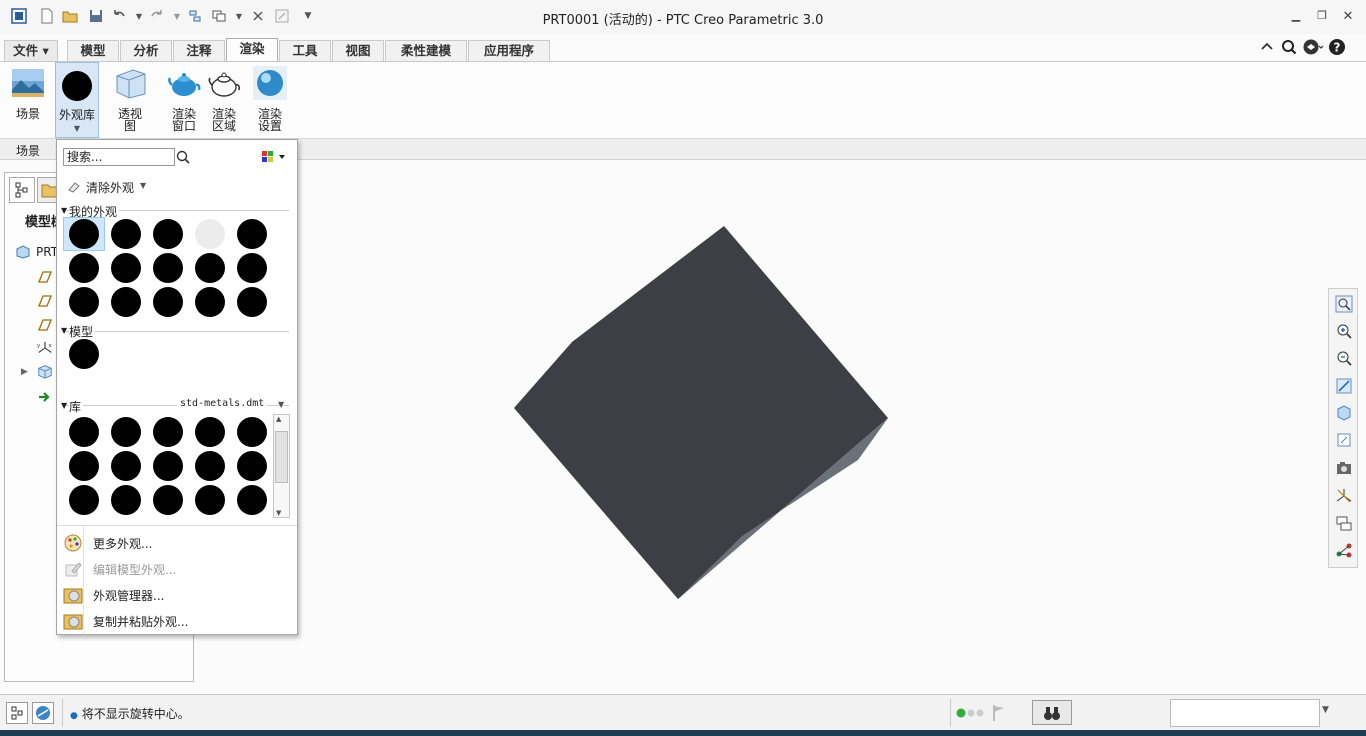 The height and width of the screenshot is (736, 1366). I want to click on tab-annotate: 注释, so click(199, 50).